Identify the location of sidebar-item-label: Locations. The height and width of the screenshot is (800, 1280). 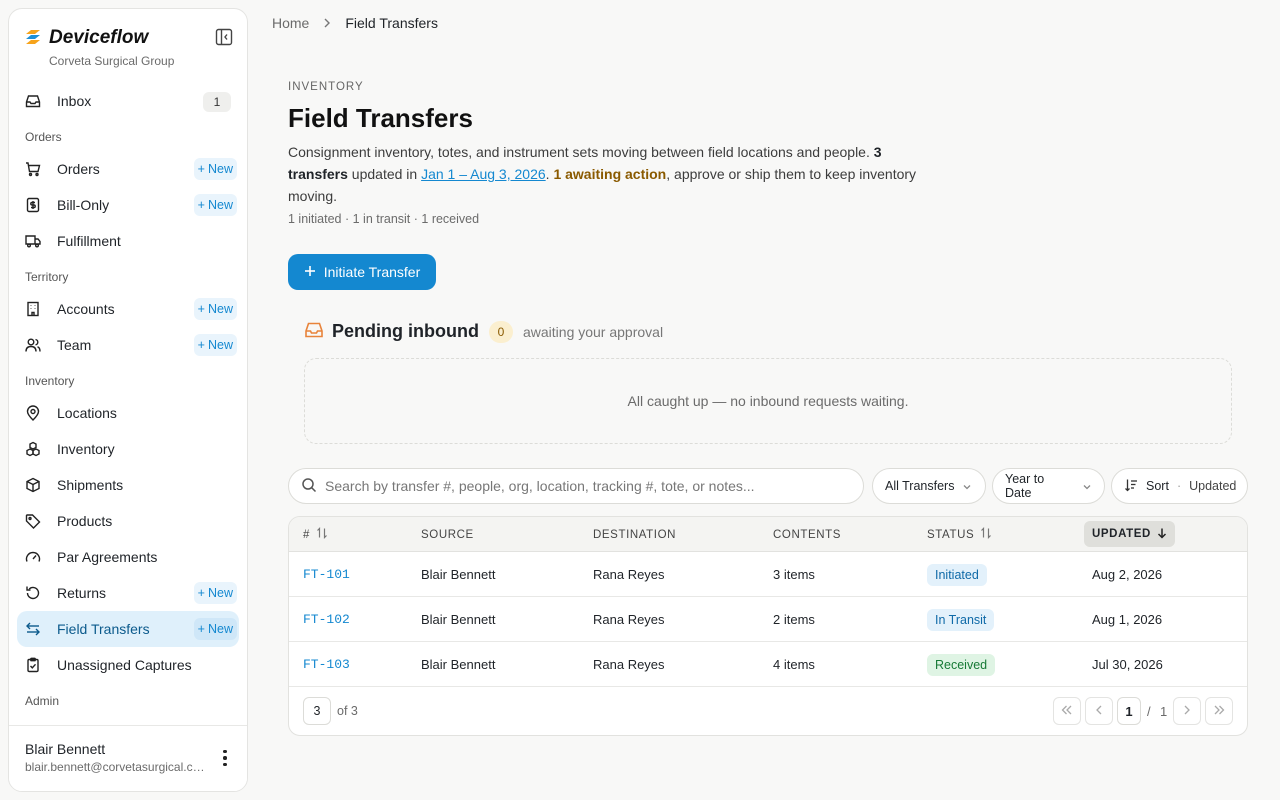
(87, 413).